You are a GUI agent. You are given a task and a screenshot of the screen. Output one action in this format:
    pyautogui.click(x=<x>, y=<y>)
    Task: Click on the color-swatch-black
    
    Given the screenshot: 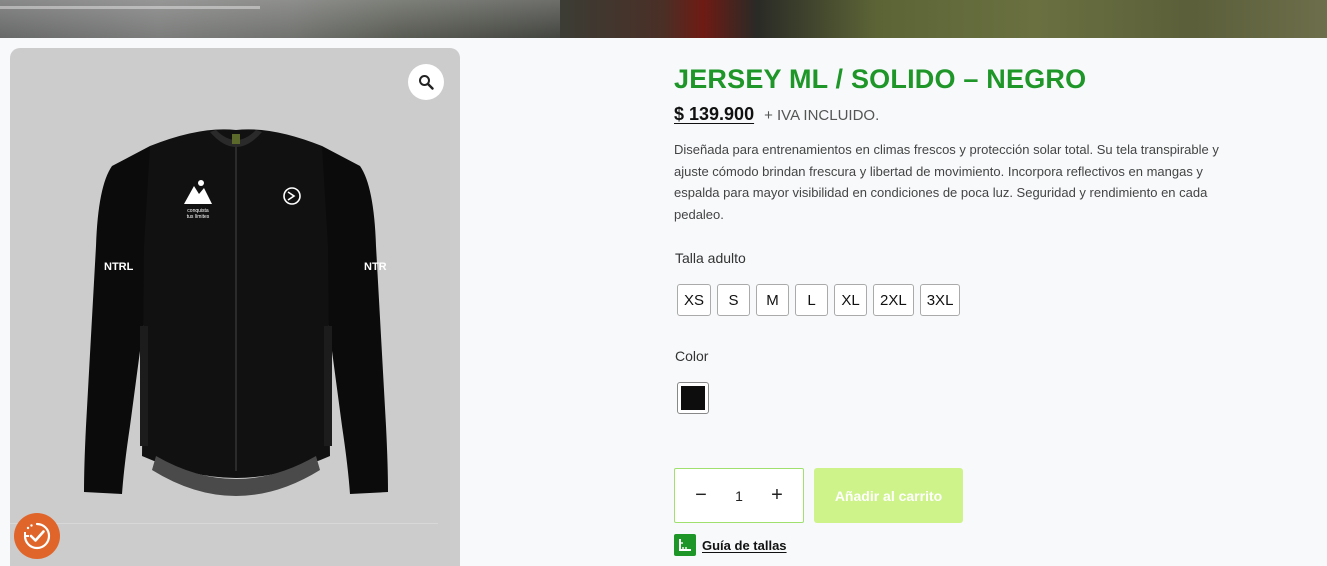 What is the action you would take?
    pyautogui.click(x=693, y=398)
    